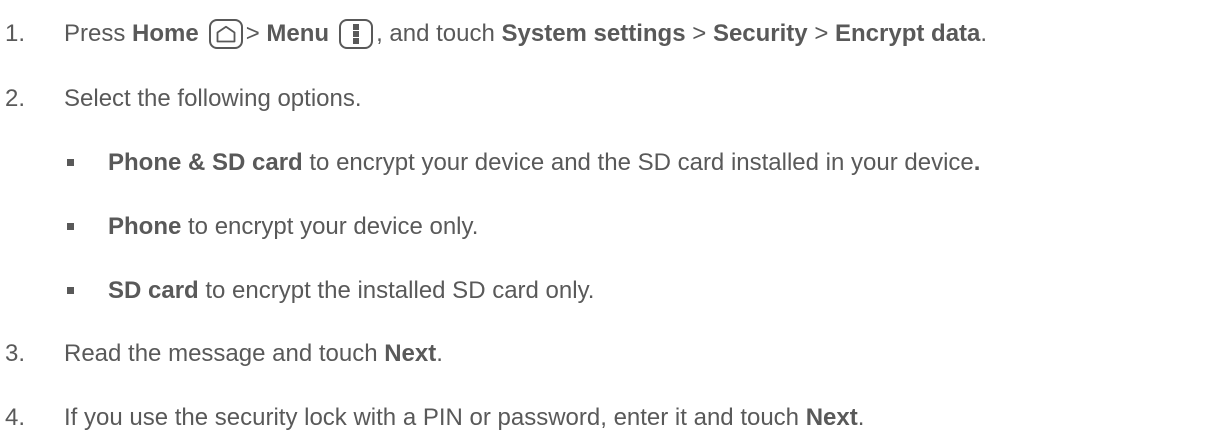 This screenshot has width=1214, height=442. What do you see at coordinates (977, 162) in the screenshot?
I see `option-end: .` at bounding box center [977, 162].